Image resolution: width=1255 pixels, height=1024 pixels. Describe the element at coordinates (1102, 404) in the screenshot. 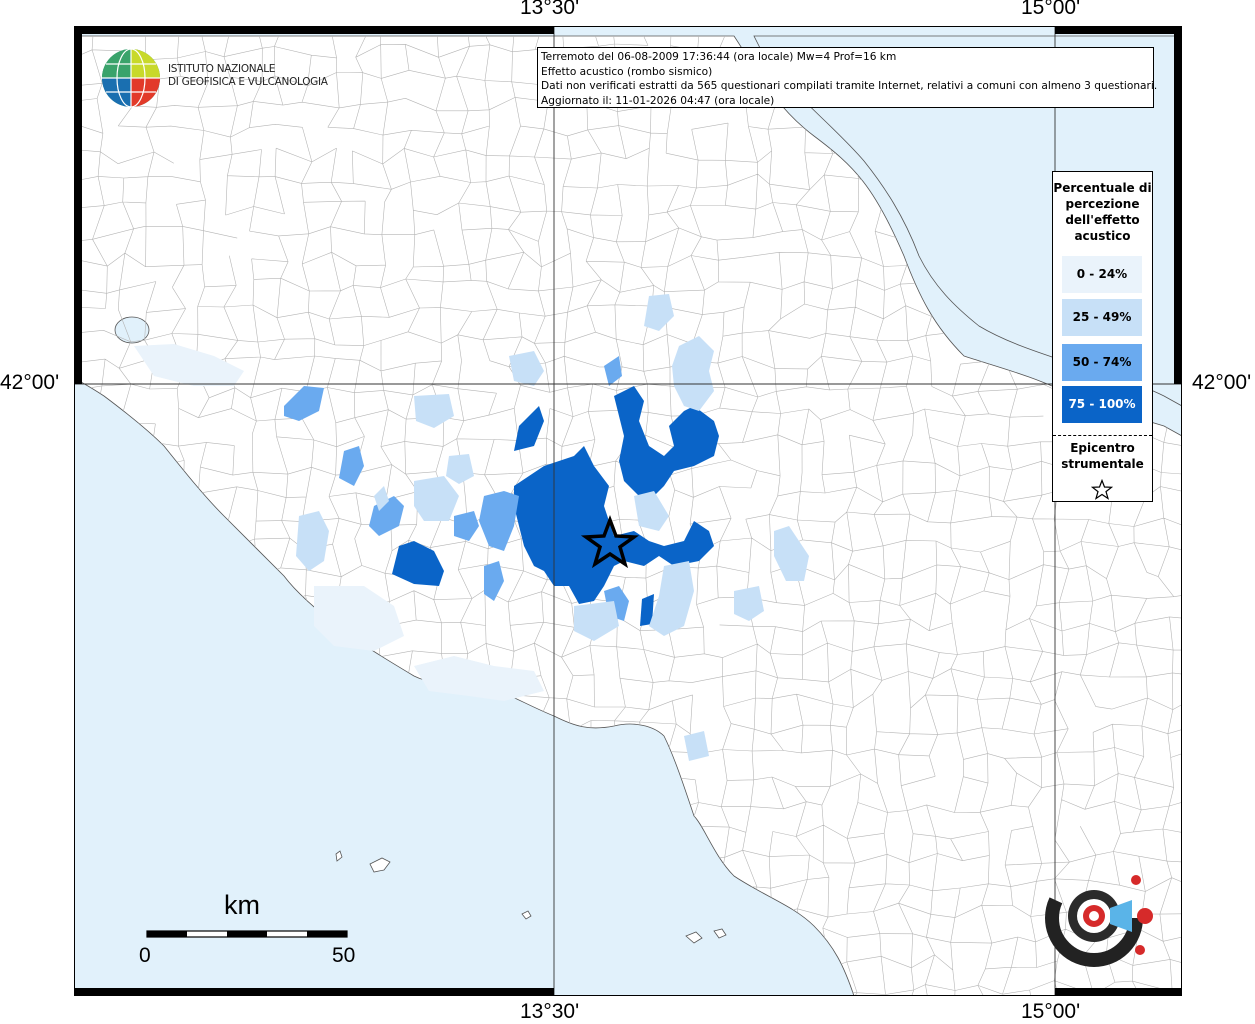

I see `legend-class-75-100: 75 - 100%` at that location.